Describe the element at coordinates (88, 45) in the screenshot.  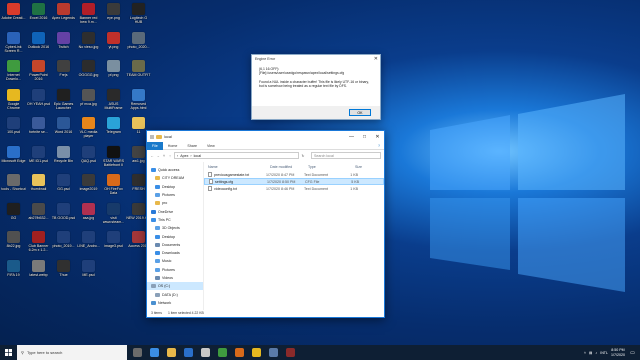
I see `desktop-icon: No vieso.jpg` at that location.